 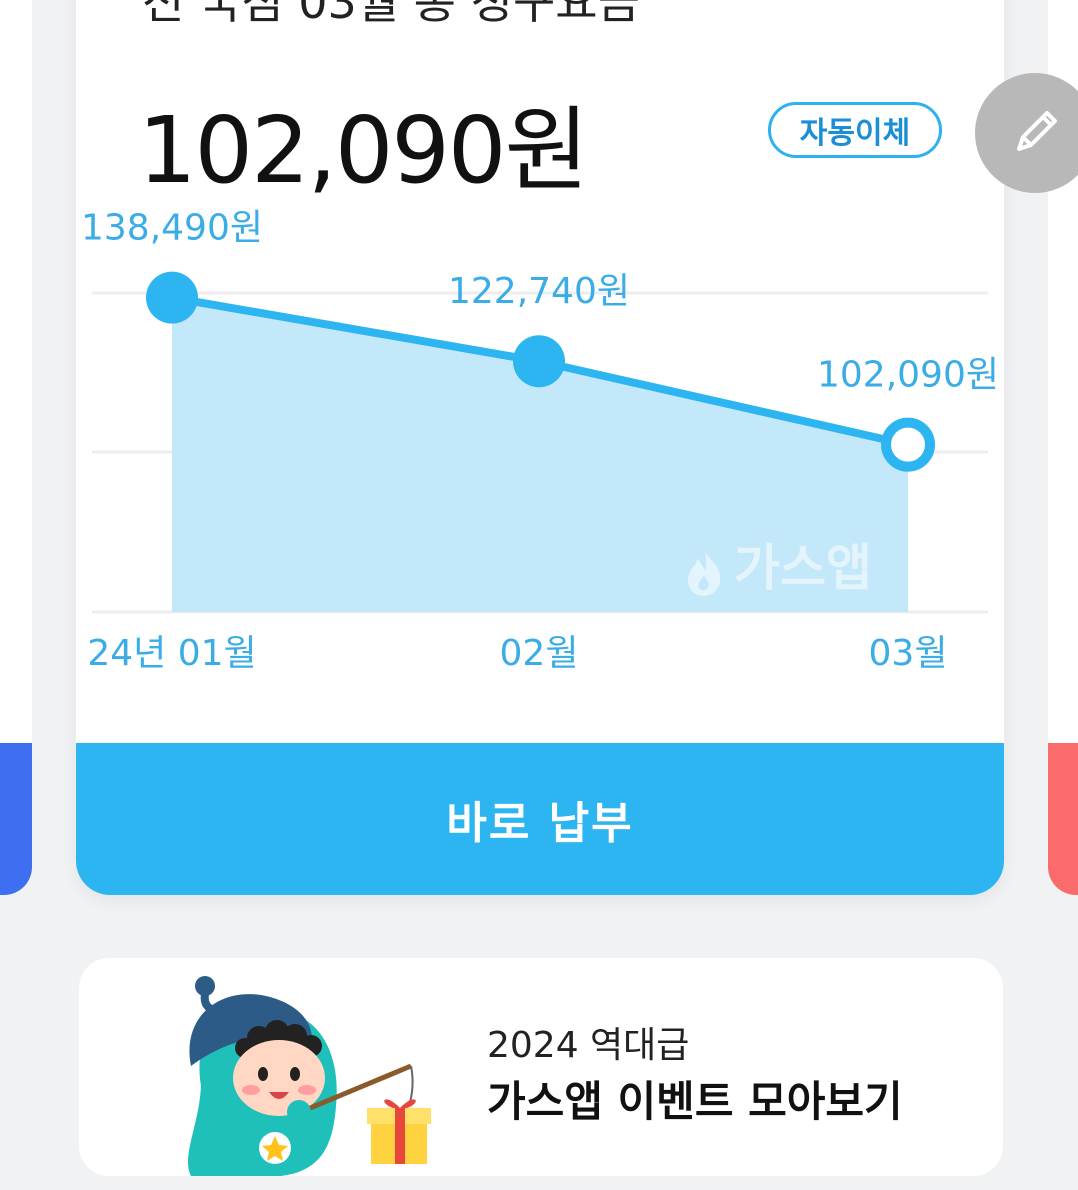 I want to click on x-tick-label: 02월, so click(x=539, y=653).